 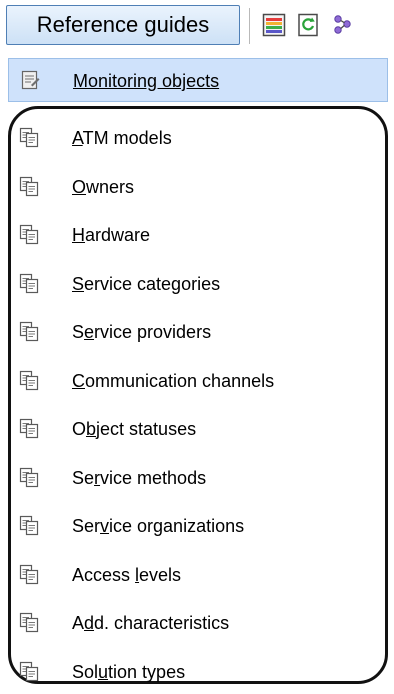 What do you see at coordinates (103, 186) in the screenshot?
I see `list-item-label: Owners` at bounding box center [103, 186].